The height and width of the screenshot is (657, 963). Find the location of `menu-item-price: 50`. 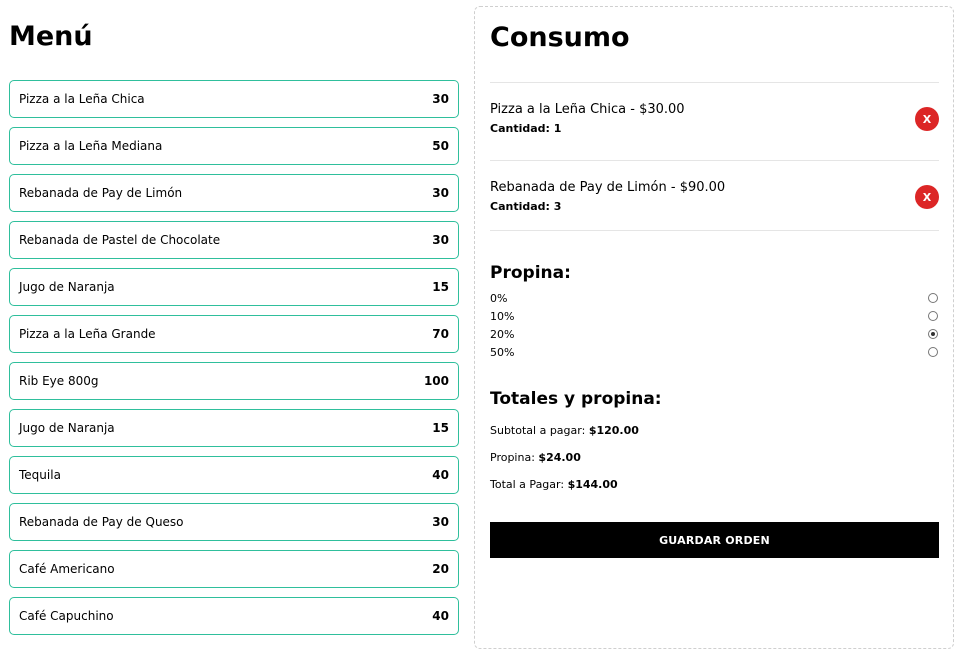

menu-item-price: 50 is located at coordinates (440, 146).